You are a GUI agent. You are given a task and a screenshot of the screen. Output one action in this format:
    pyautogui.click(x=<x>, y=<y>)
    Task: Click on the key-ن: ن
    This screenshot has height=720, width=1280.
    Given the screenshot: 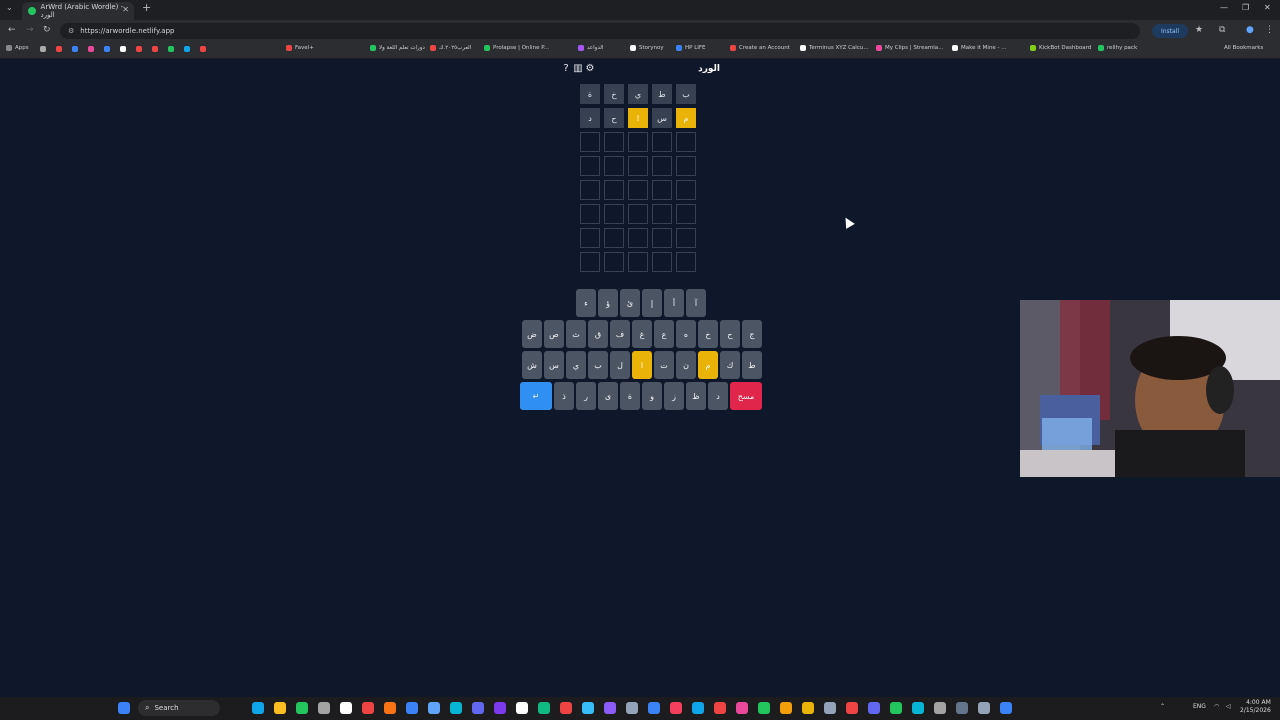 What is the action you would take?
    pyautogui.click(x=686, y=365)
    